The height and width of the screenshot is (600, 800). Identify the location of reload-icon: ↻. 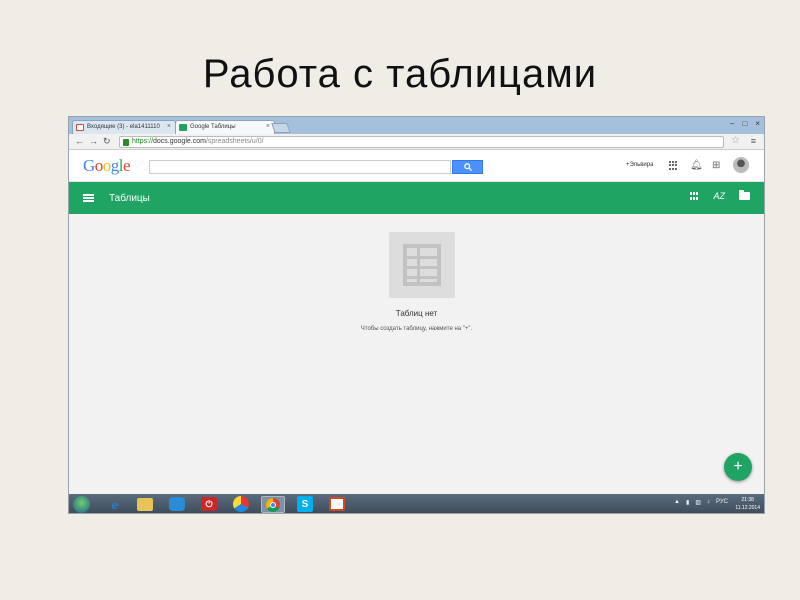
(107, 141).